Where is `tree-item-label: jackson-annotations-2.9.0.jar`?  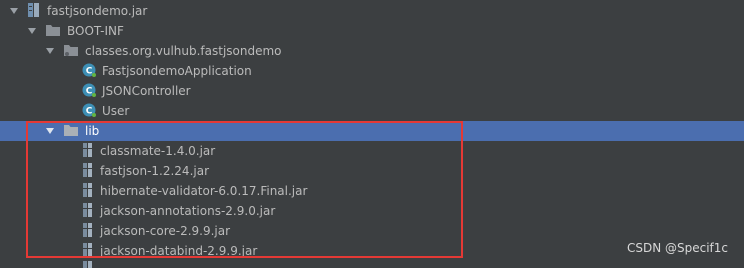
tree-item-label: jackson-annotations-2.9.0.jar is located at coordinates (188, 211).